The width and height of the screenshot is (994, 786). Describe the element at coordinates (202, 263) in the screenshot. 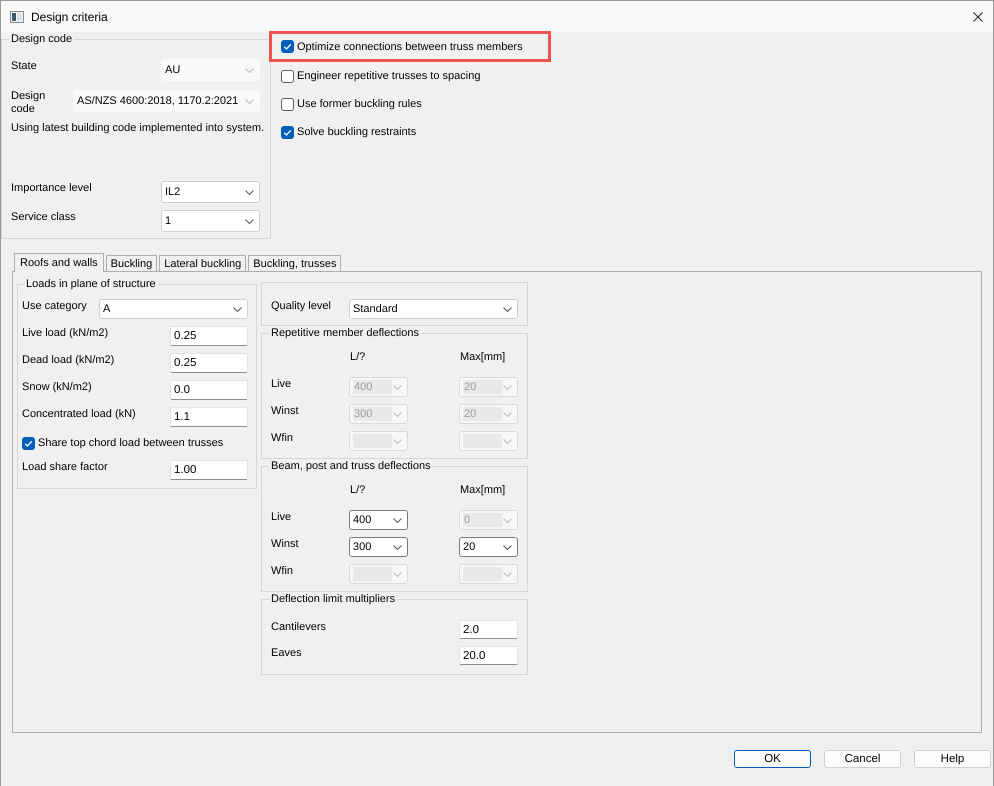

I see `tab: Lateral buckling` at that location.